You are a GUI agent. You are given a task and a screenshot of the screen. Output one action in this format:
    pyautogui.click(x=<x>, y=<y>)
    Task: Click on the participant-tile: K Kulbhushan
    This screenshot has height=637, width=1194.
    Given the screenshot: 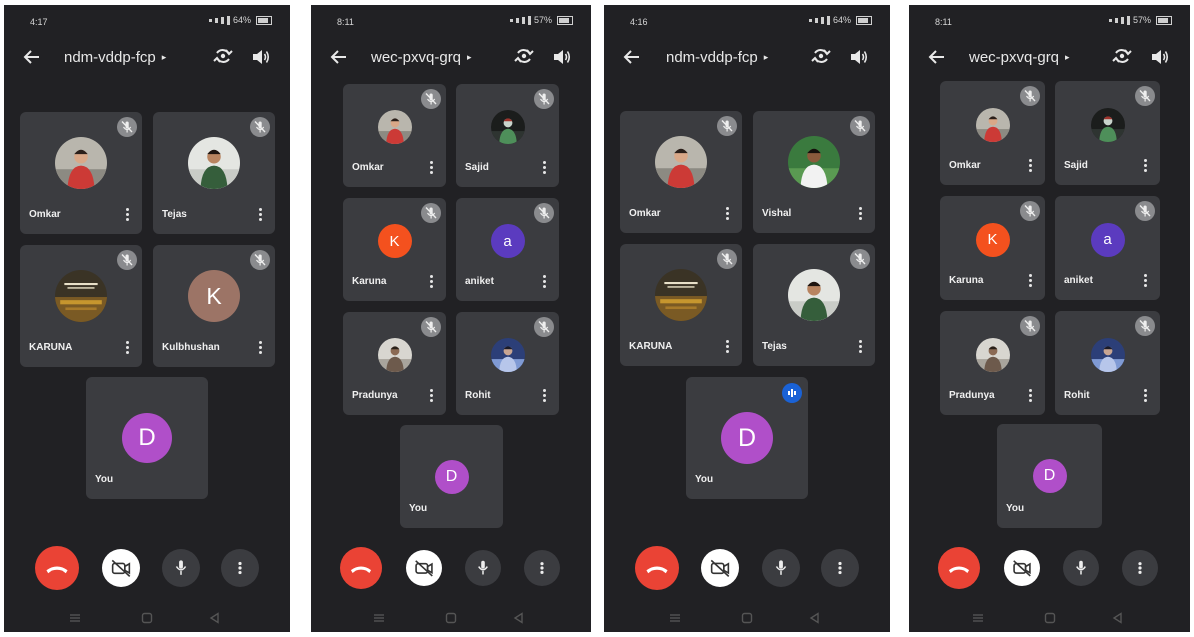 What is the action you would take?
    pyautogui.click(x=214, y=306)
    